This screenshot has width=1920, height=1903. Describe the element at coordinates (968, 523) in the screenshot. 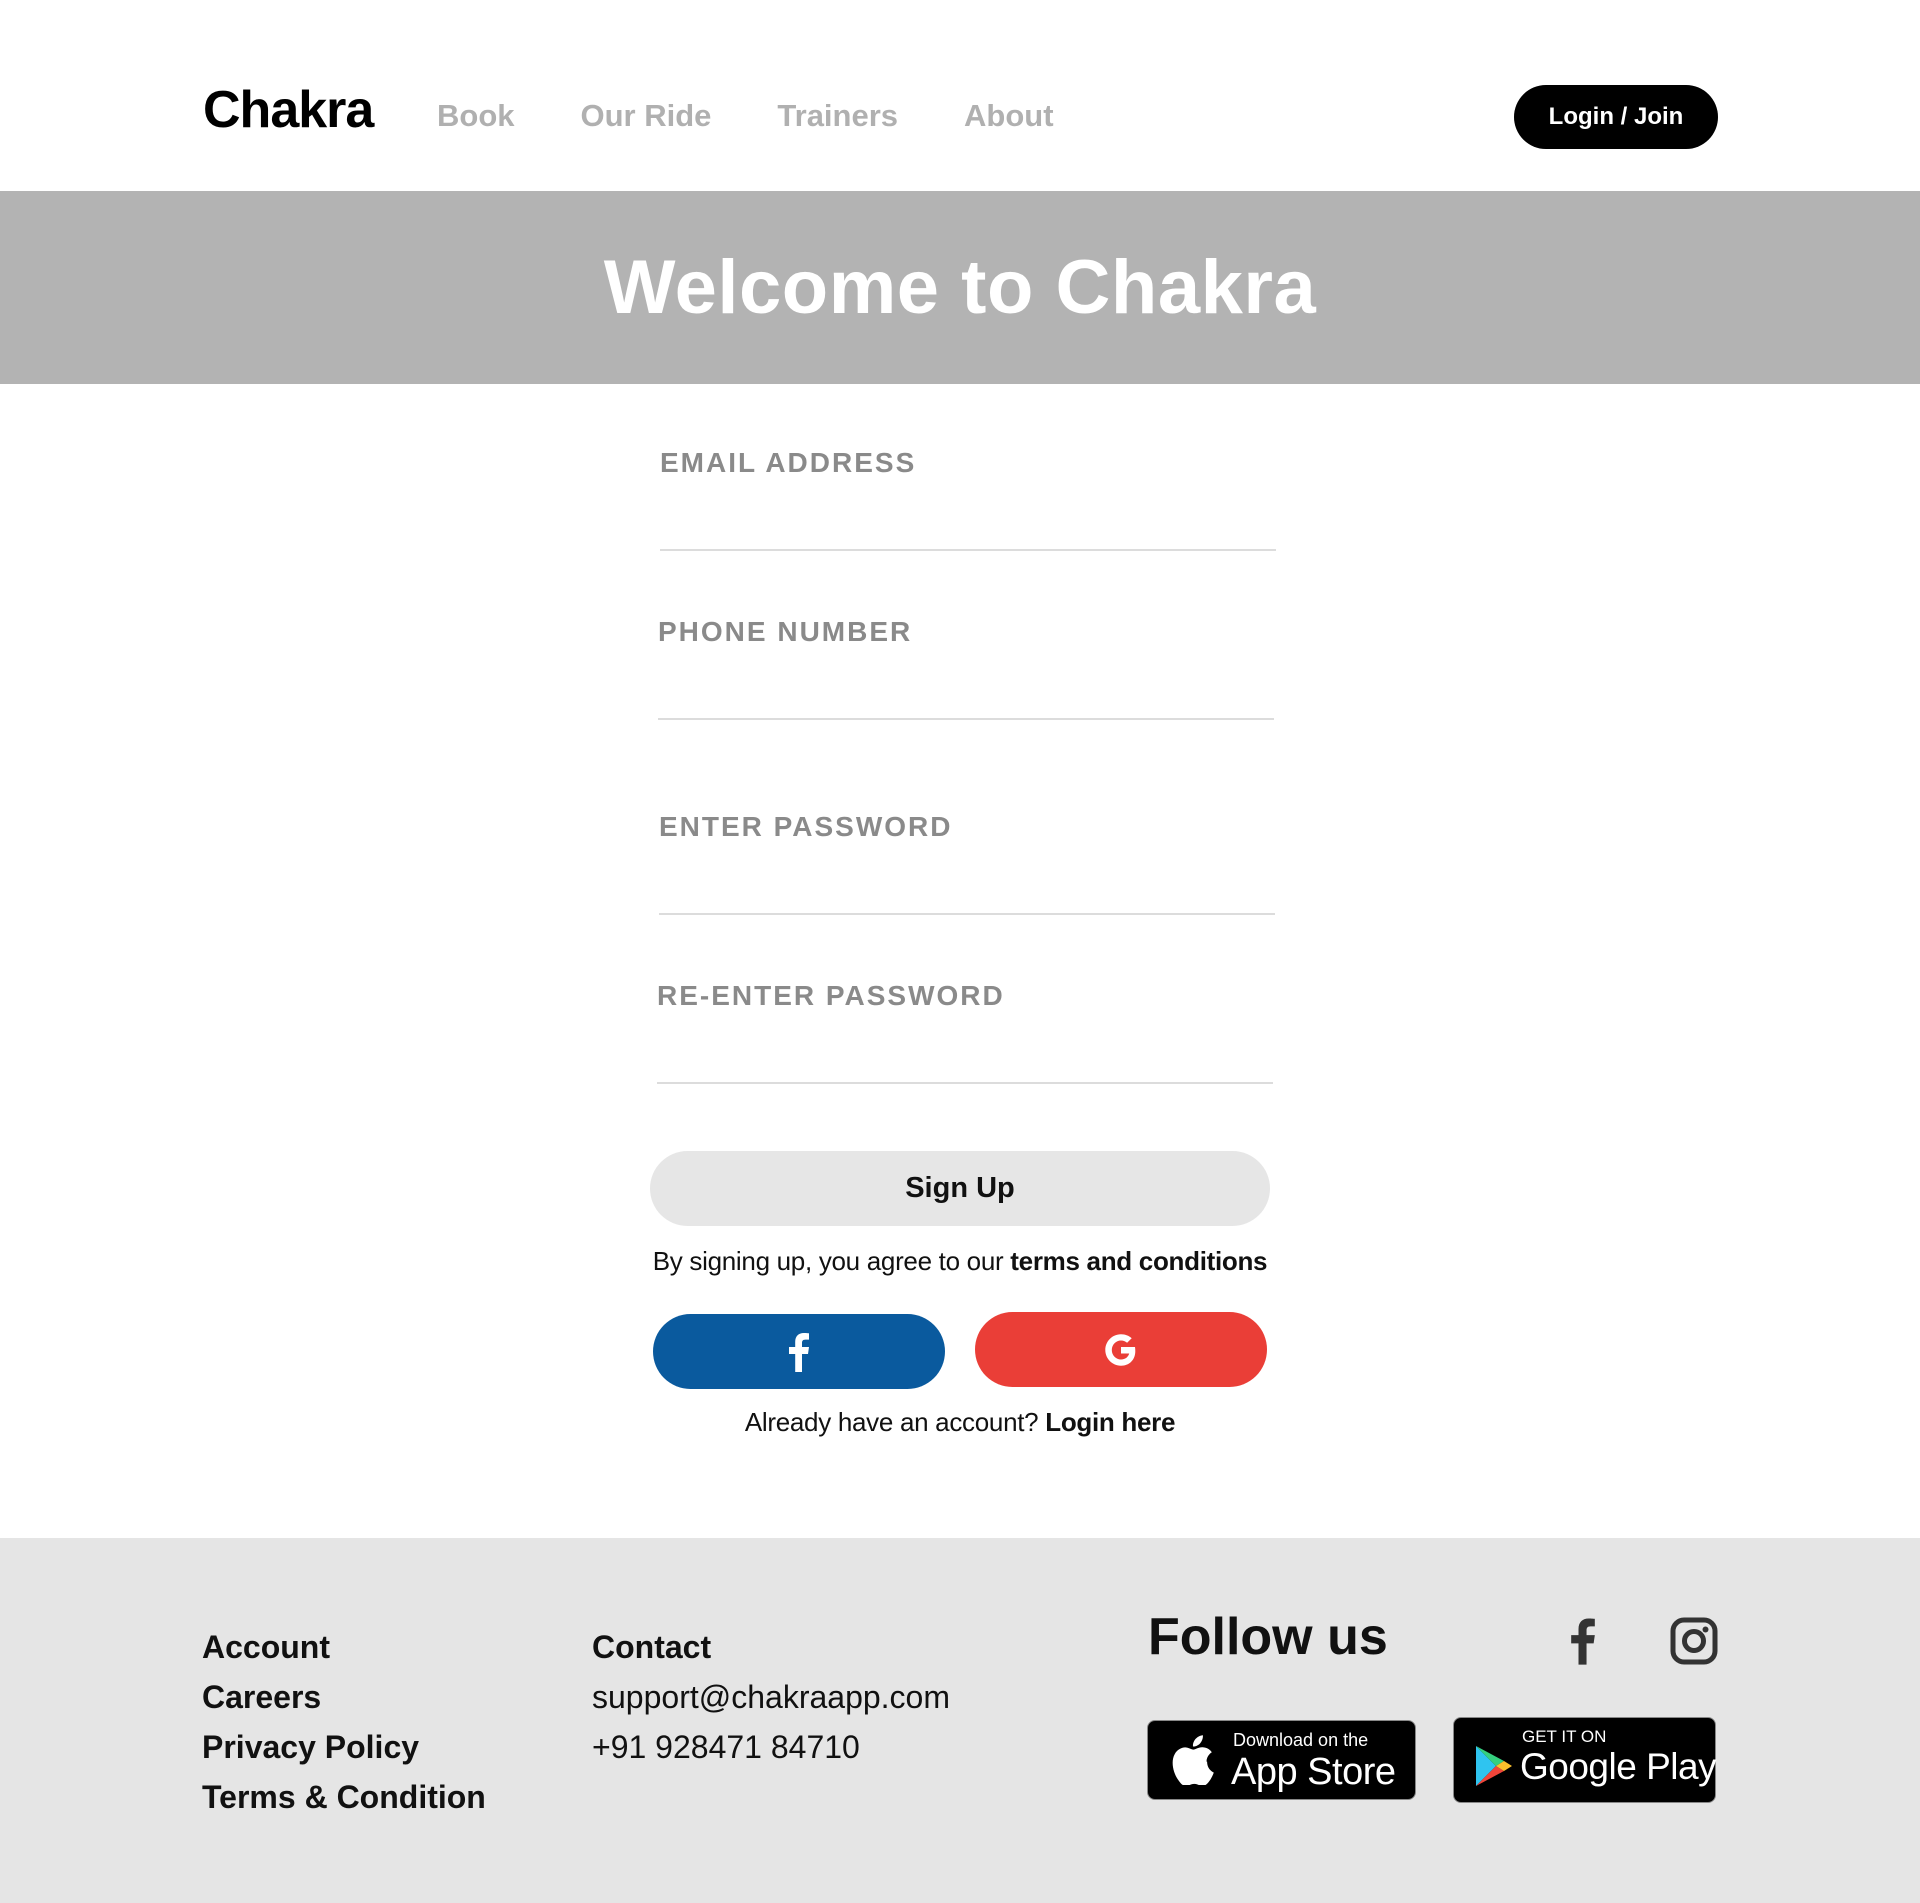

I see `email-field` at that location.